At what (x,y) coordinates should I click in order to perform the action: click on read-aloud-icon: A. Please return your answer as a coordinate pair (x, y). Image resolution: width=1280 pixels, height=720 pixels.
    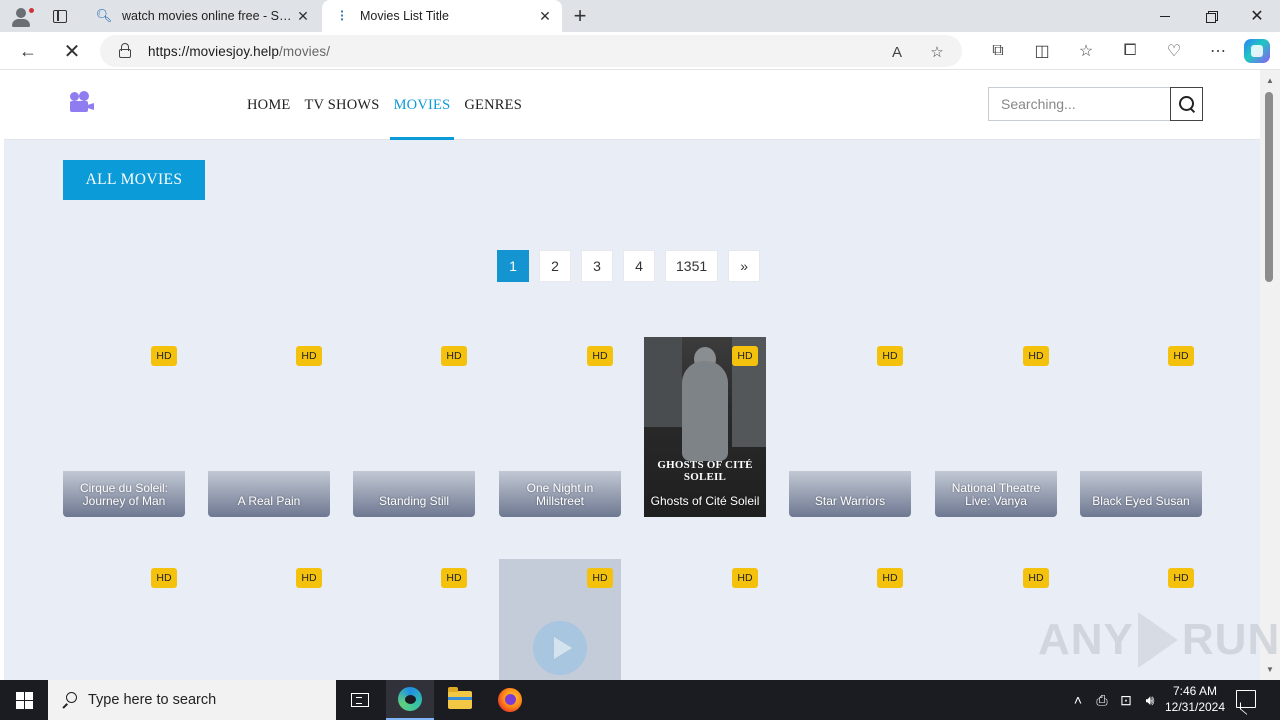
    Looking at the image, I should click on (897, 52).